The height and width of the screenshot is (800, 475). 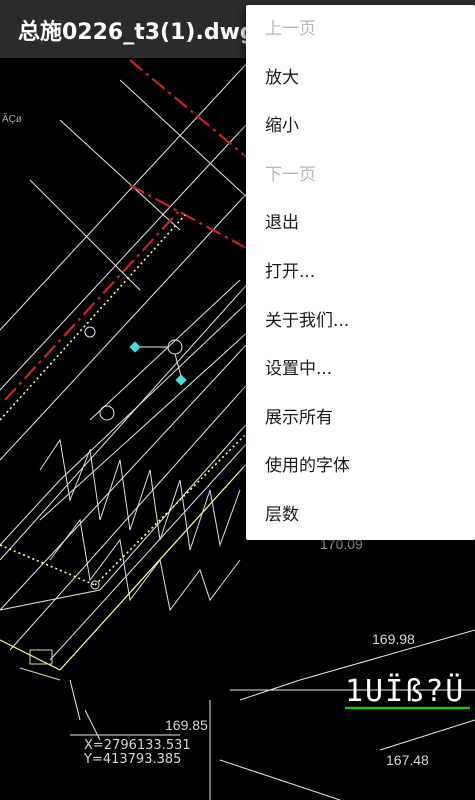 What do you see at coordinates (133, 759) in the screenshot?
I see `coordinate-y: Y=413793.385` at bounding box center [133, 759].